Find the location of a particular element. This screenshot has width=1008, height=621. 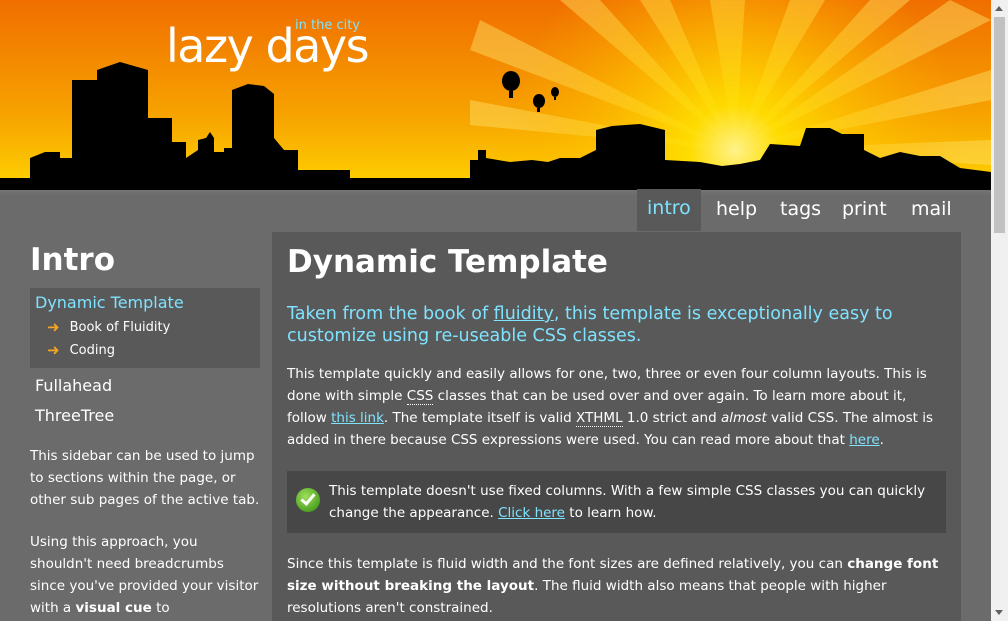

click-here-link: Click here is located at coordinates (531, 513).